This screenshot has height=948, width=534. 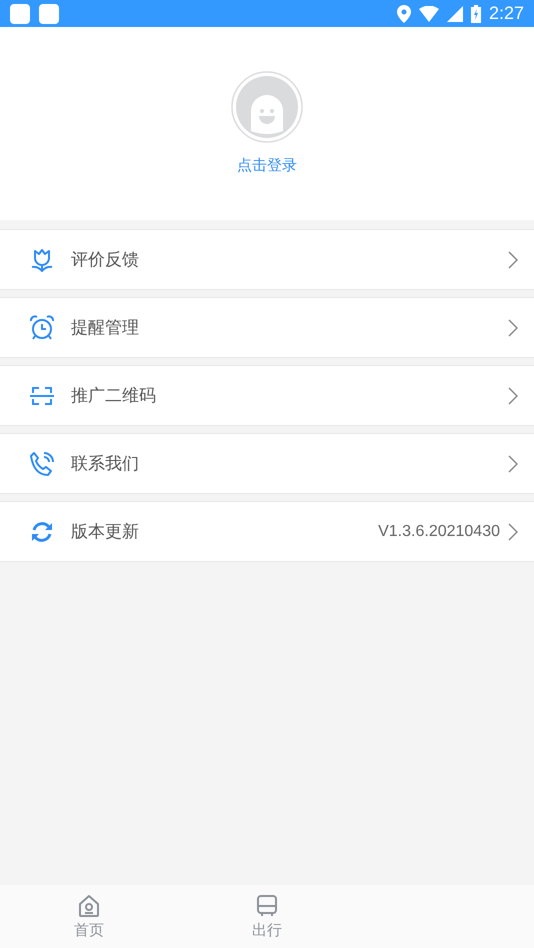 What do you see at coordinates (42, 259) in the screenshot?
I see `tulip-icon` at bounding box center [42, 259].